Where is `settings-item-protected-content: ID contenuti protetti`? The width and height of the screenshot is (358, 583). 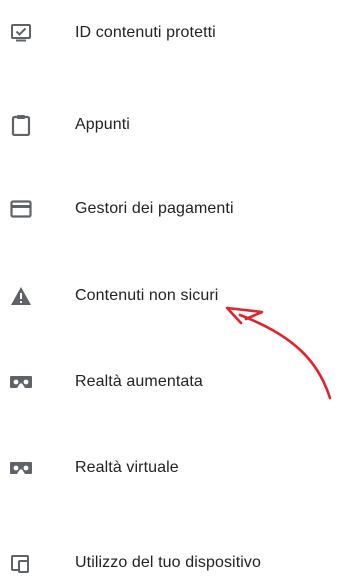
settings-item-protected-content: ID contenuti protetti is located at coordinates (179, 33).